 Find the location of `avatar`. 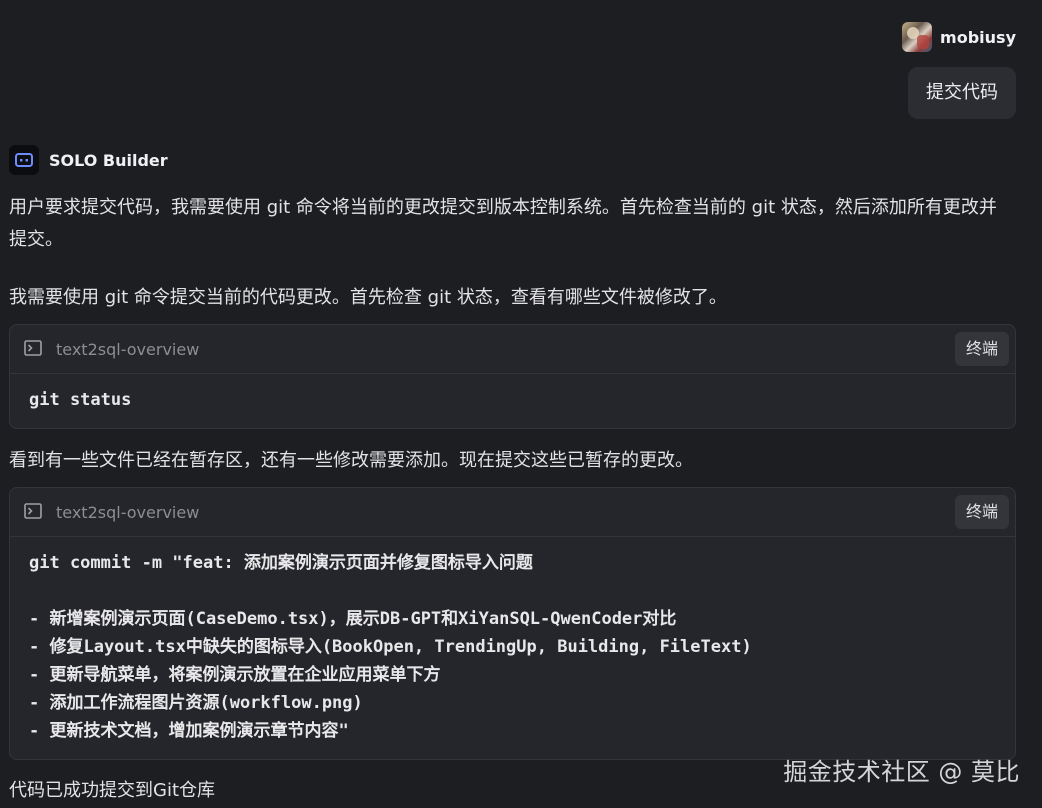

avatar is located at coordinates (917, 37).